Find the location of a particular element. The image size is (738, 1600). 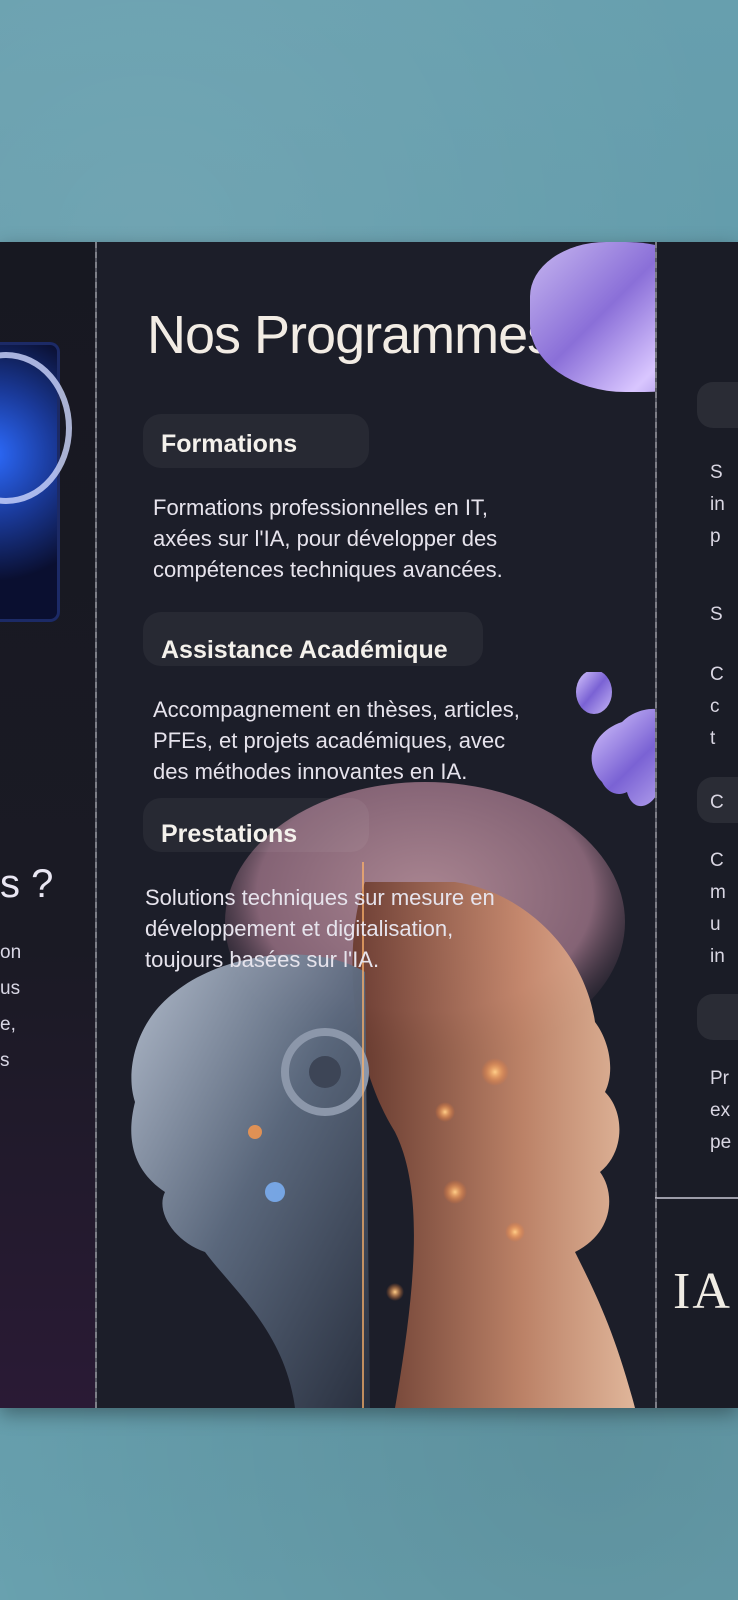

description-line: Solutions techniques sur mesure en is located at coordinates (320, 897).